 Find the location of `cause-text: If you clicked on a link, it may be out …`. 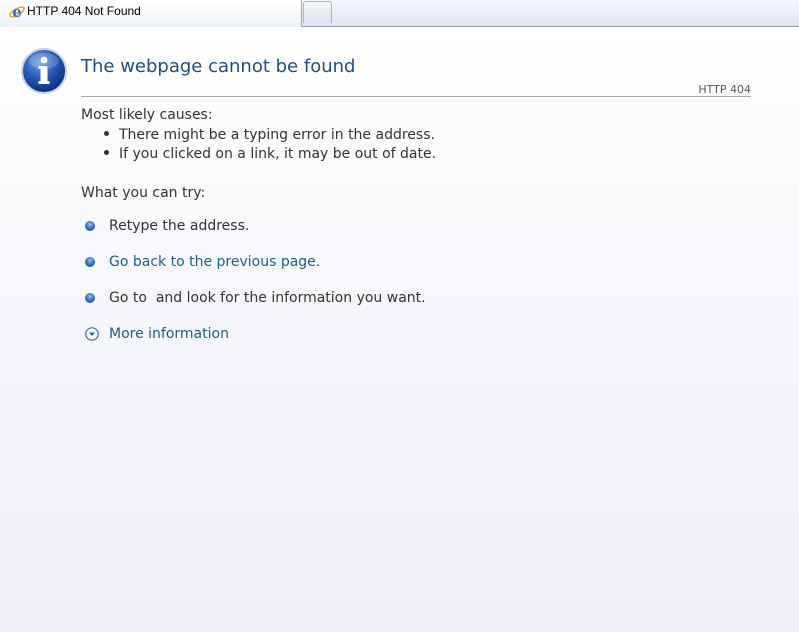

cause-text: If you clicked on a link, it may be out … is located at coordinates (278, 154).